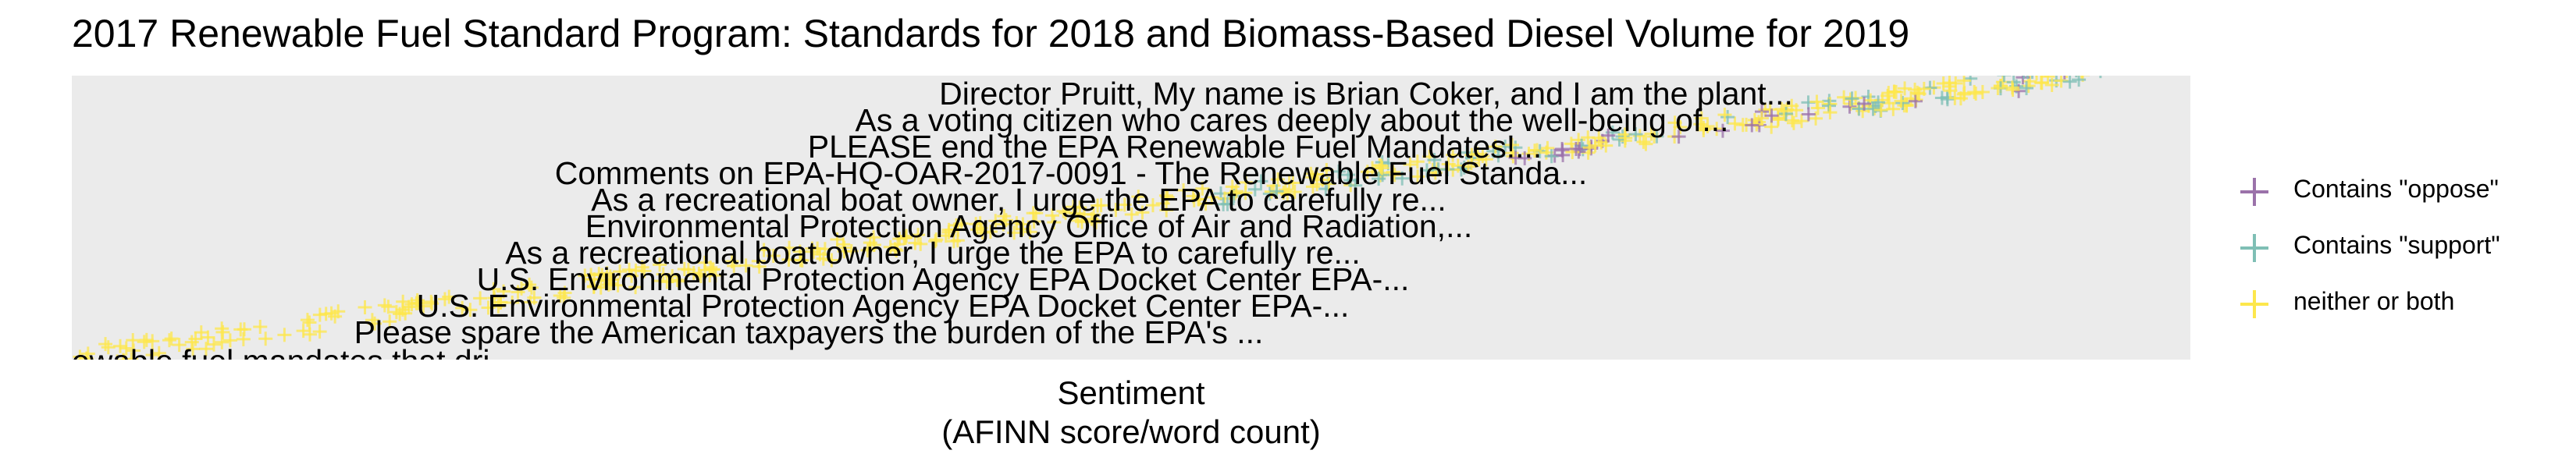 This screenshot has width=2576, height=468. I want to click on legend-label: neither or both, so click(2374, 301).